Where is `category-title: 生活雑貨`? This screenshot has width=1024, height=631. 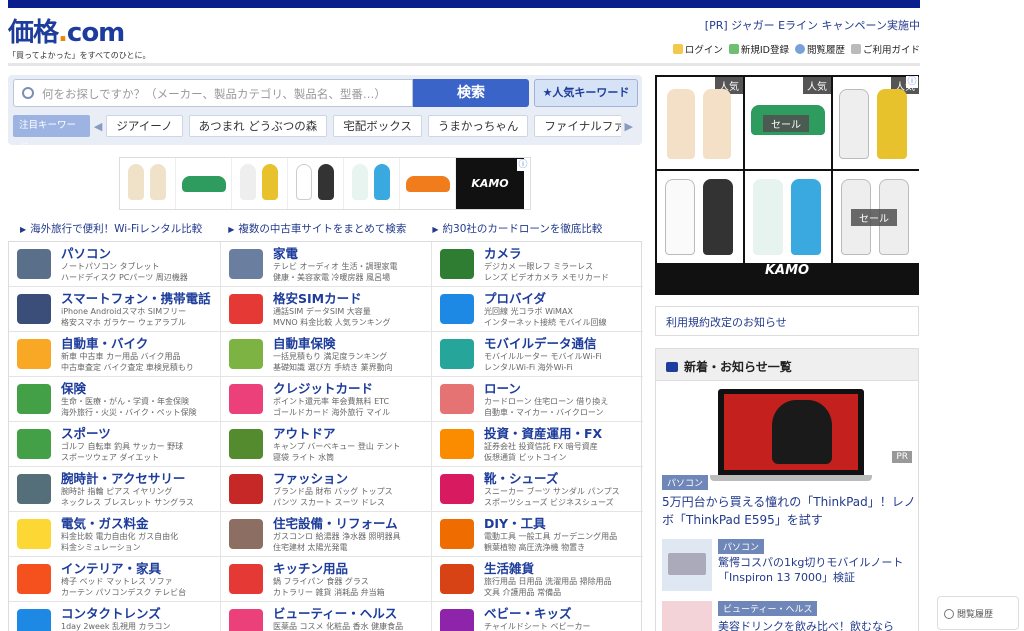
category-title: 生活雑貨 is located at coordinates (563, 568).